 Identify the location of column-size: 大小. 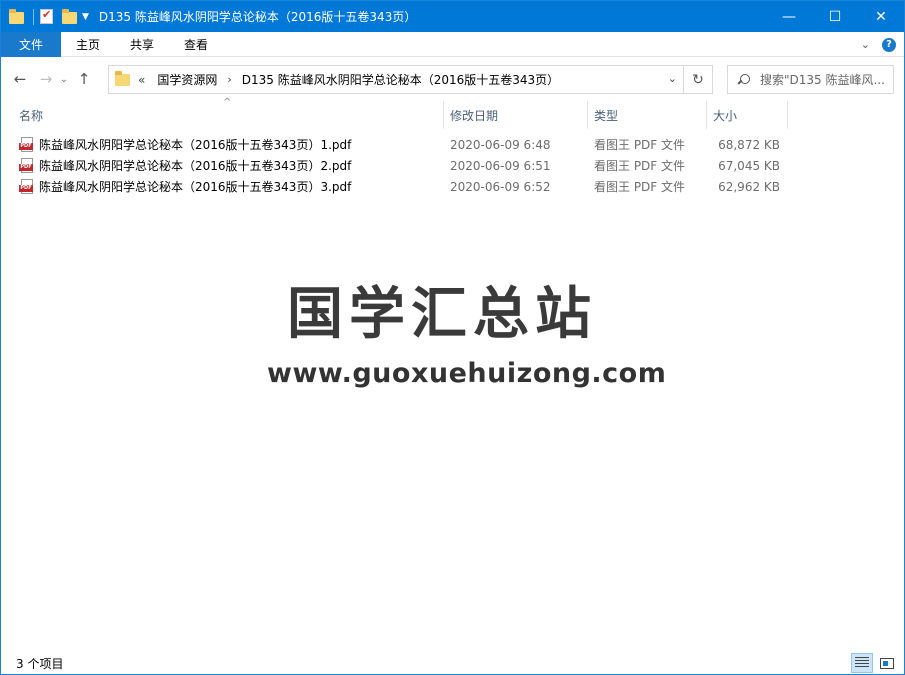
(747, 115).